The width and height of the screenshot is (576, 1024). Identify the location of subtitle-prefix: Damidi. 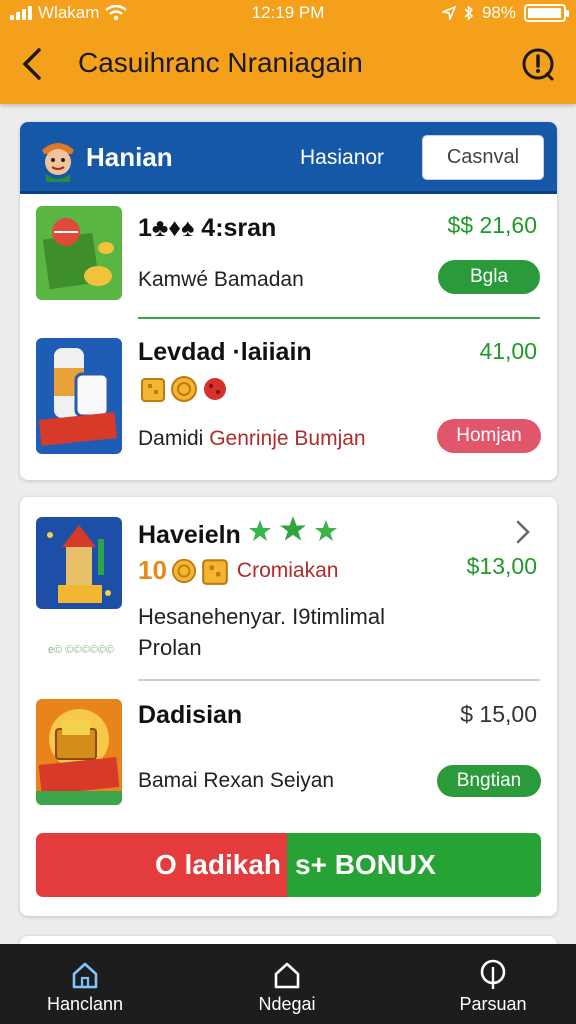
(171, 438).